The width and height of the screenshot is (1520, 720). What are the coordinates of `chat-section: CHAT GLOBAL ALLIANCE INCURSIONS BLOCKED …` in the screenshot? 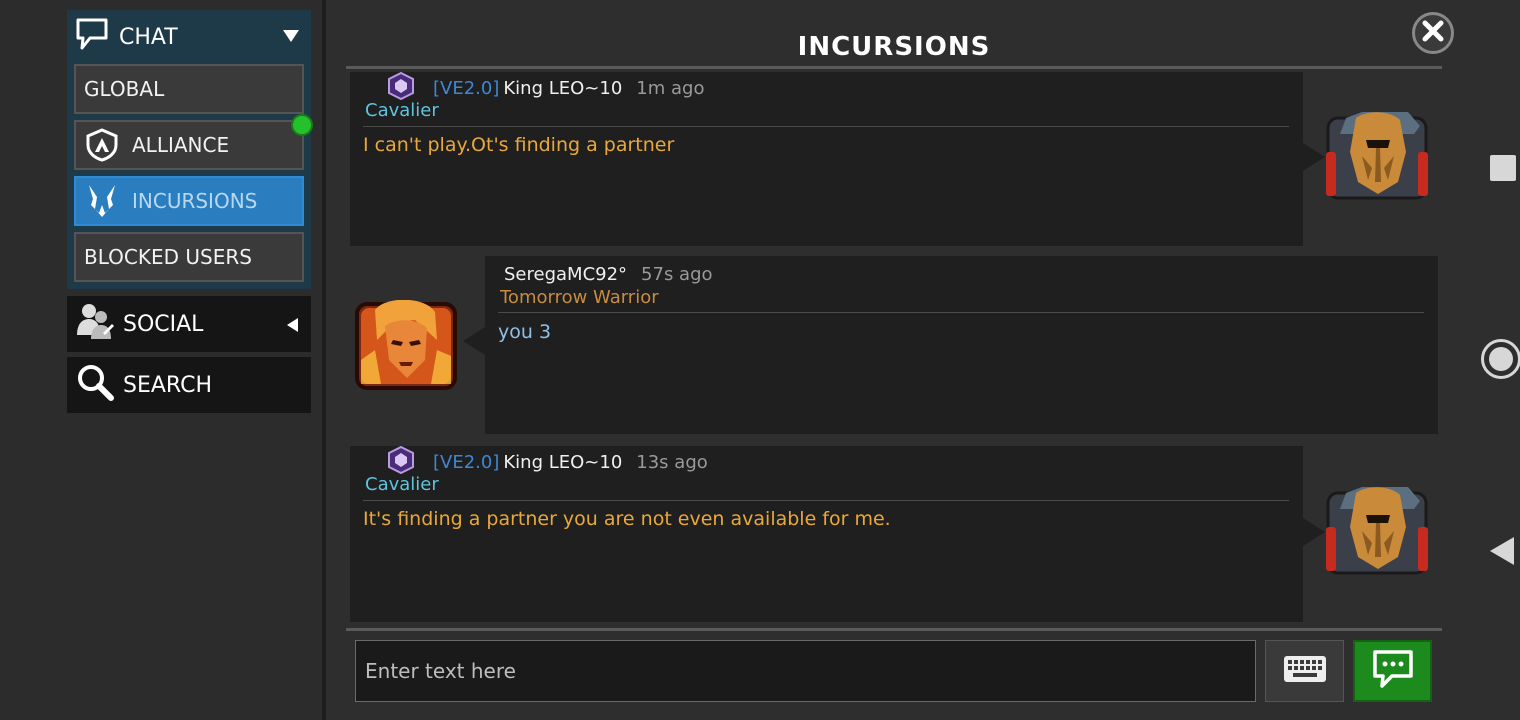 It's located at (190, 149).